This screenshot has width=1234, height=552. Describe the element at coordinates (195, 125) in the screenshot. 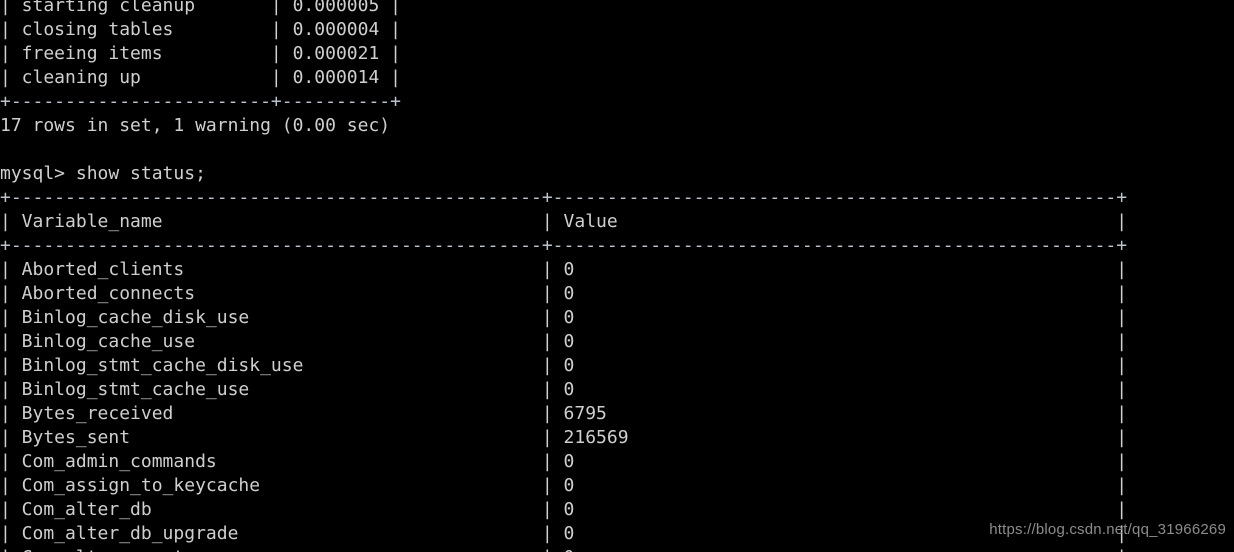

I see `previous-result-status-line: 17 rows in set, 1 warning (0.00 sec)` at that location.